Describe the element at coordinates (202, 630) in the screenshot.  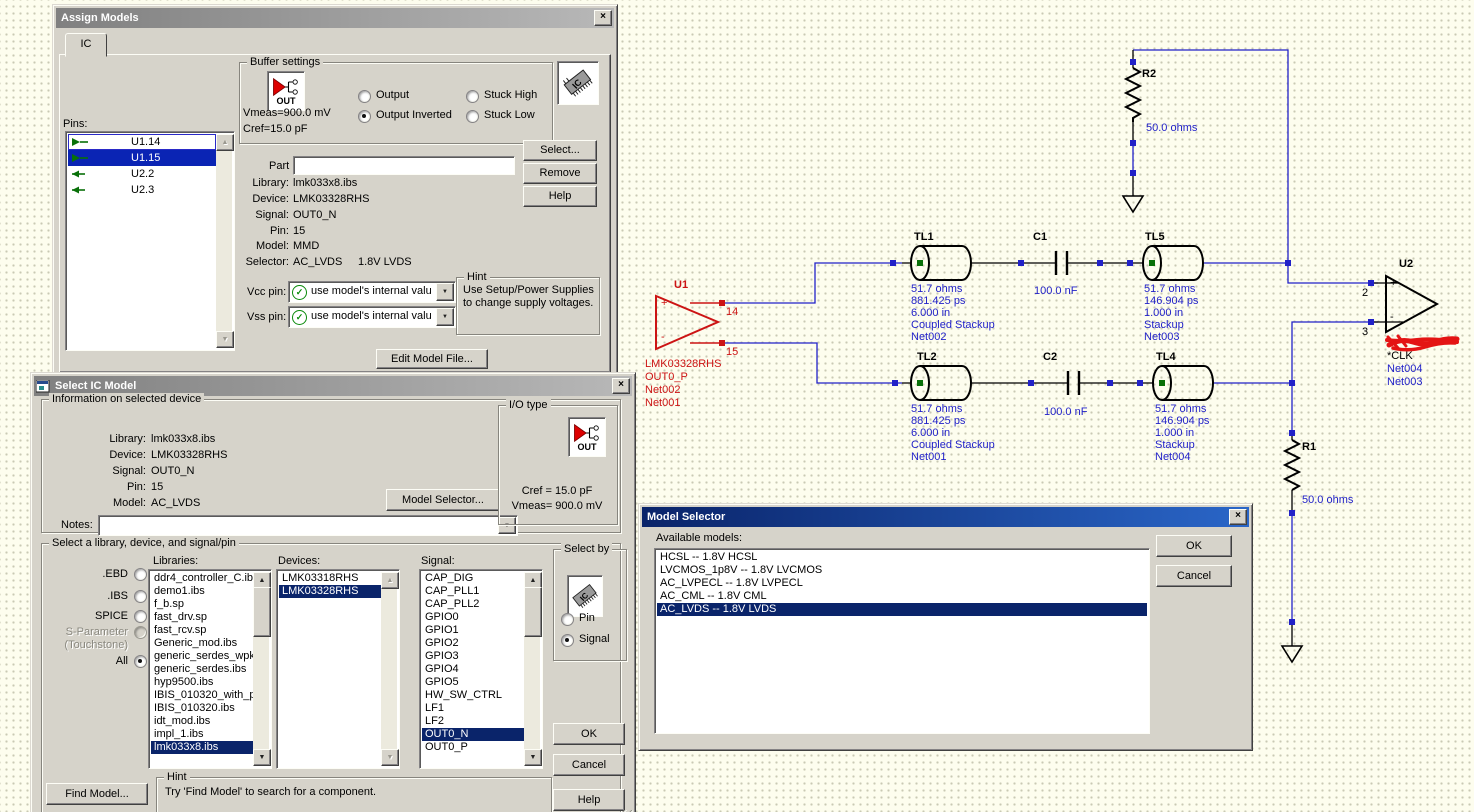
I see `library-item: fast_rcv.sp` at that location.